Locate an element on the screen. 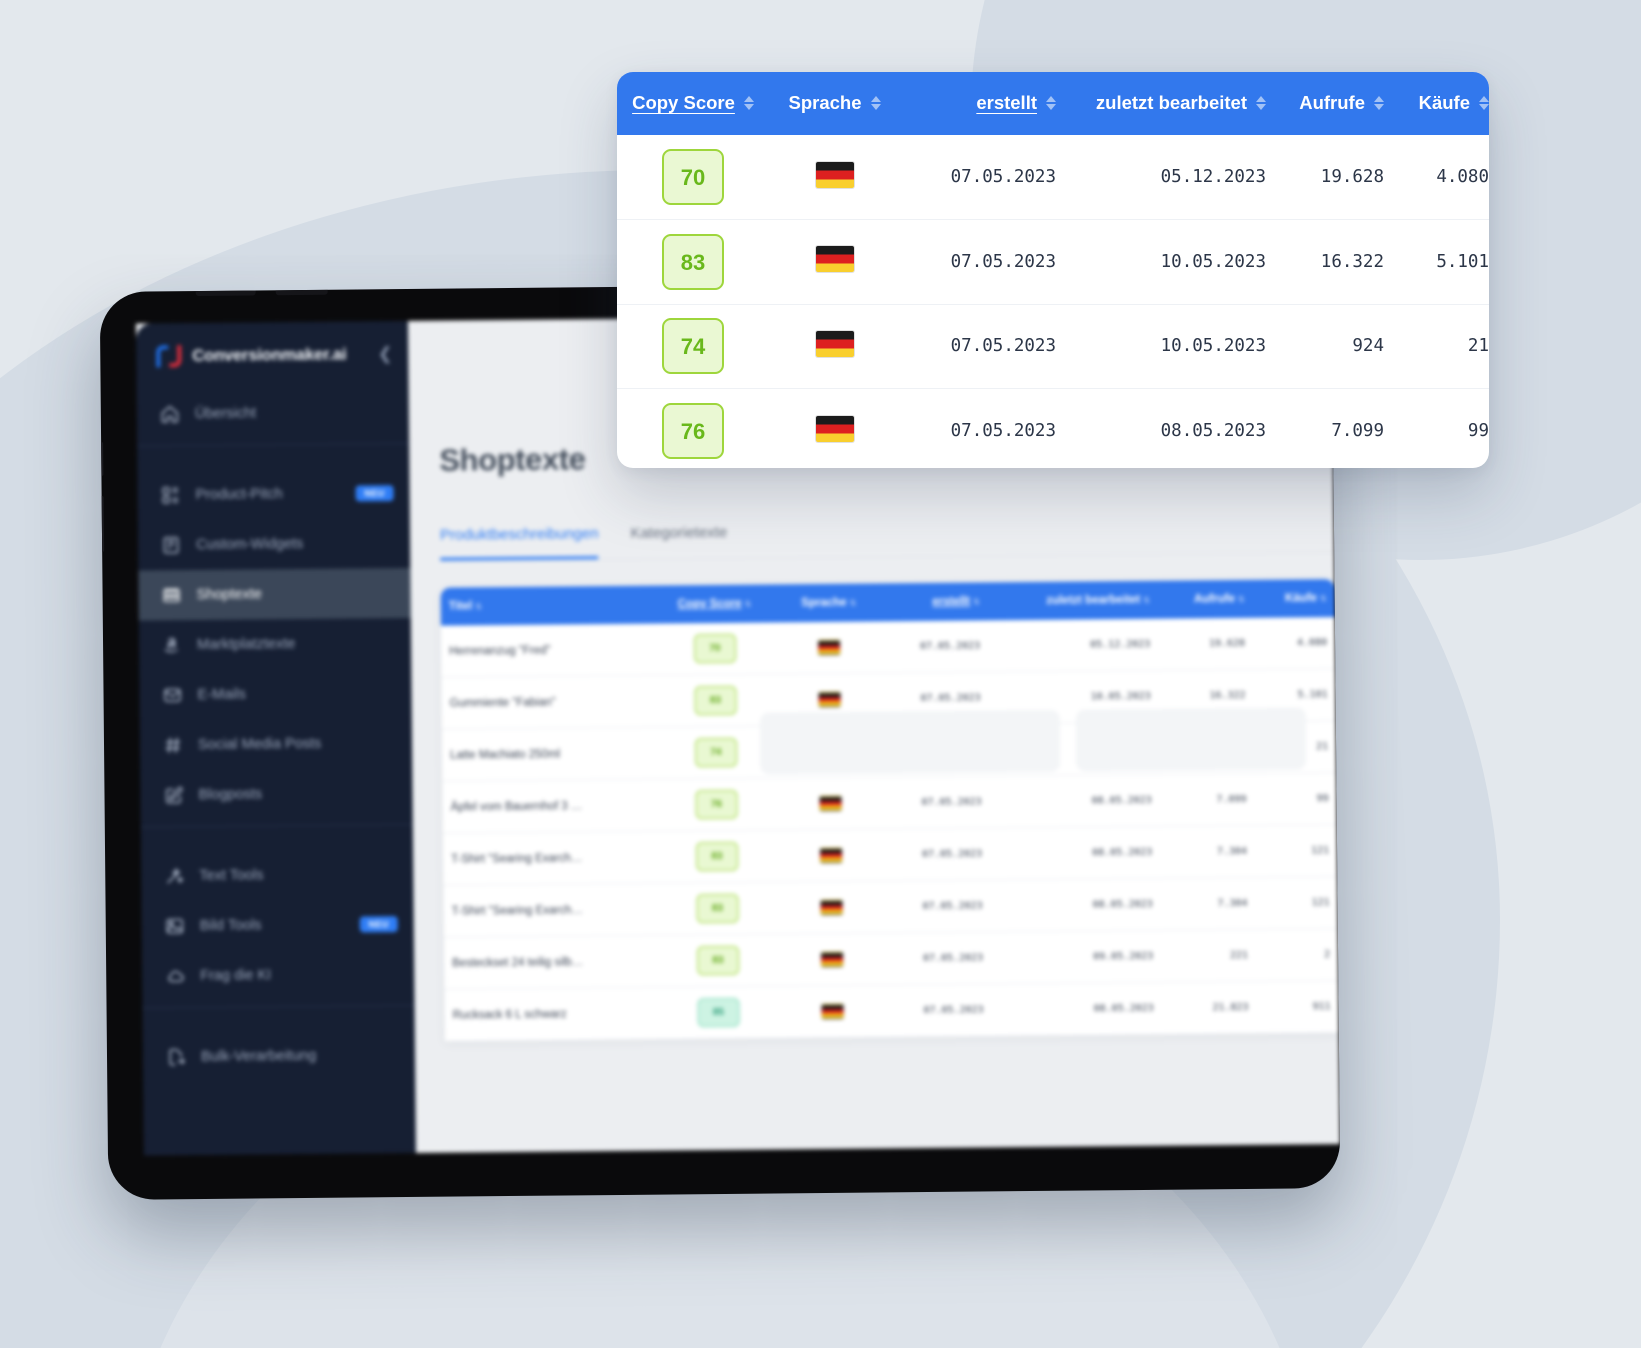  sidebar-item-shoptexte: Shoptexte is located at coordinates (274, 594).